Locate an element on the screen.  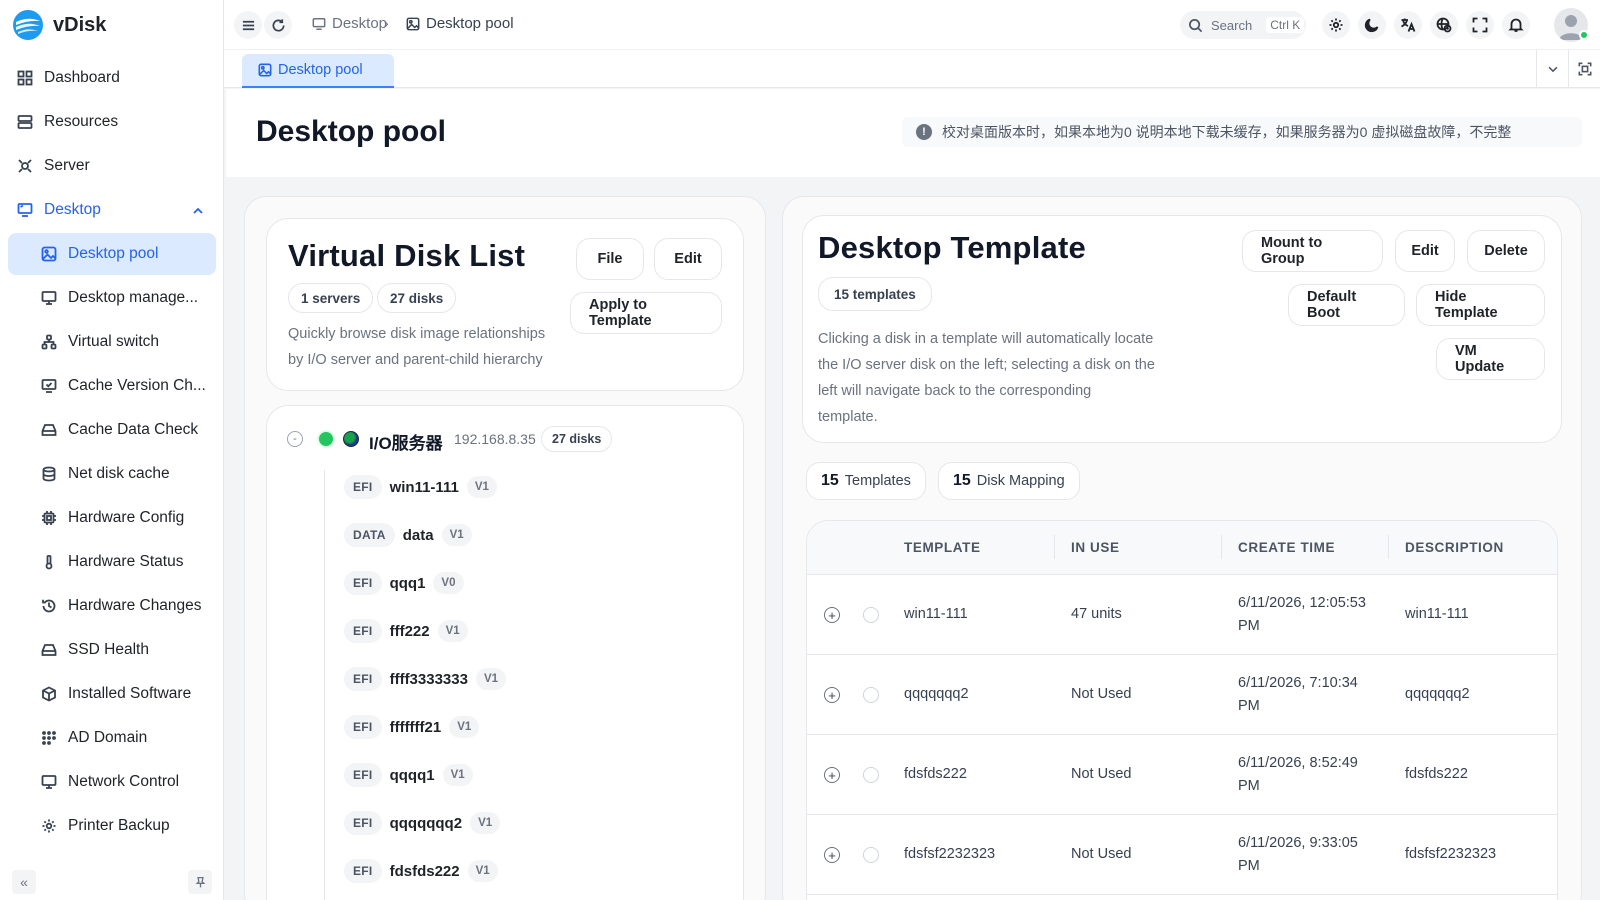
breadcrumb-label: Desktop is located at coordinates (360, 23).